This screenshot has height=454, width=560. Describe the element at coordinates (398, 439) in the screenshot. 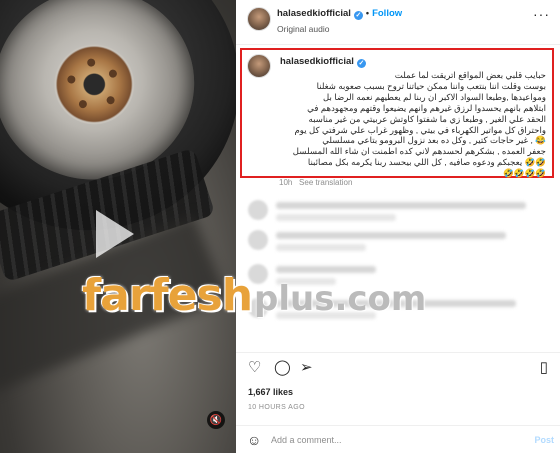

I see `comment-bar: ☺ Add a comment... Post` at that location.